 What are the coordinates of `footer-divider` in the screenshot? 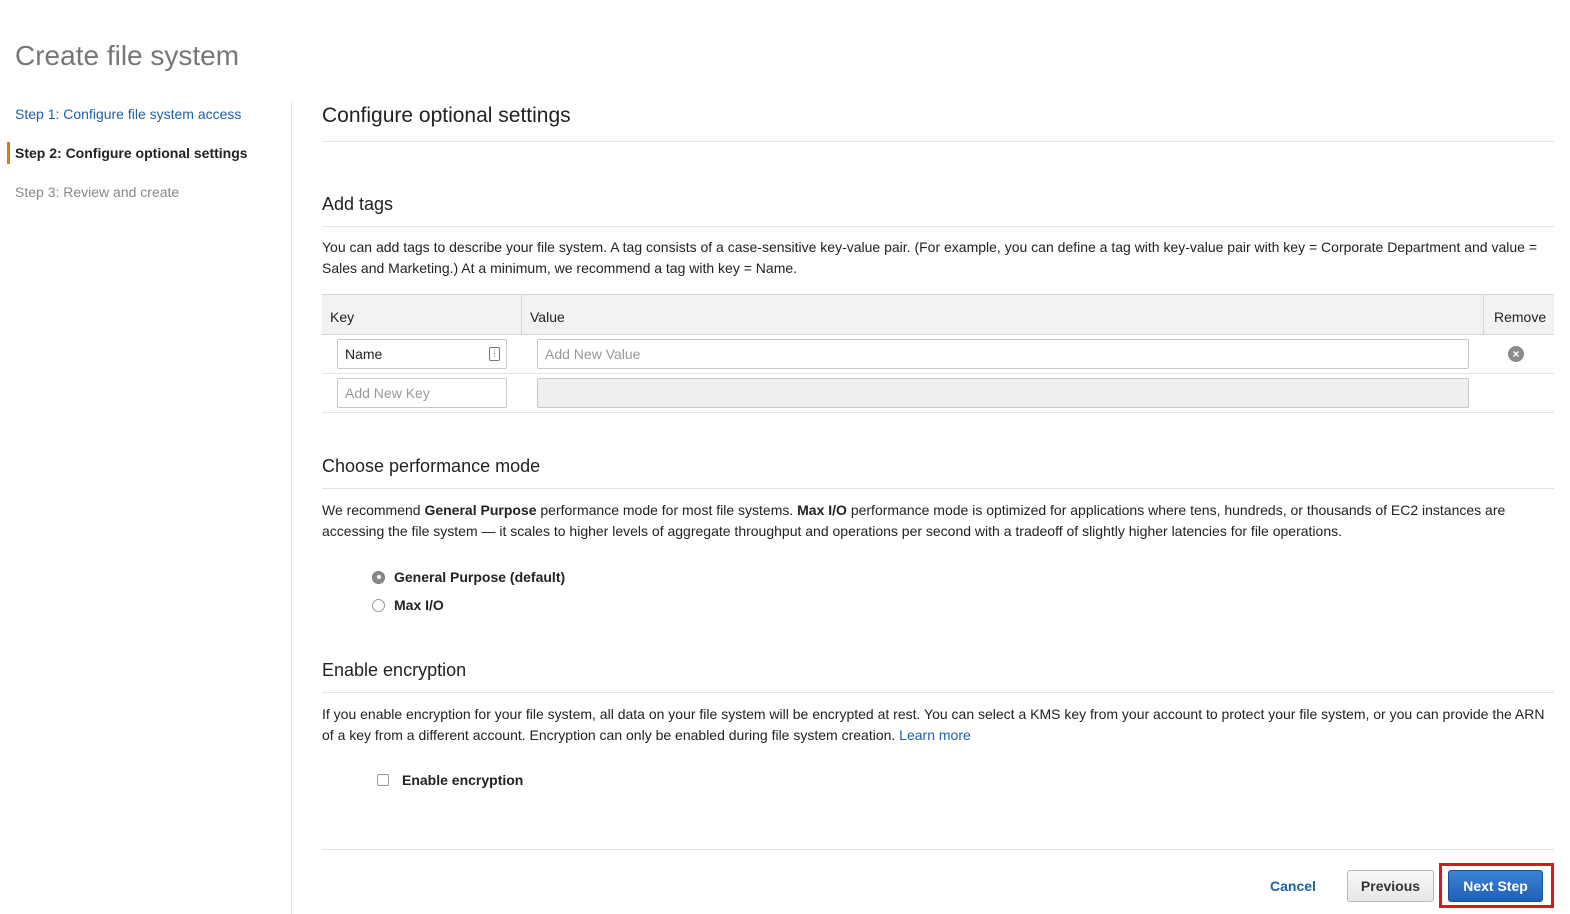 It's located at (938, 849).